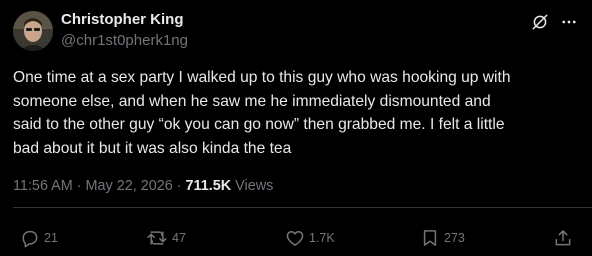 This screenshot has height=256, width=592. I want to click on repost-button: 47, so click(166, 238).